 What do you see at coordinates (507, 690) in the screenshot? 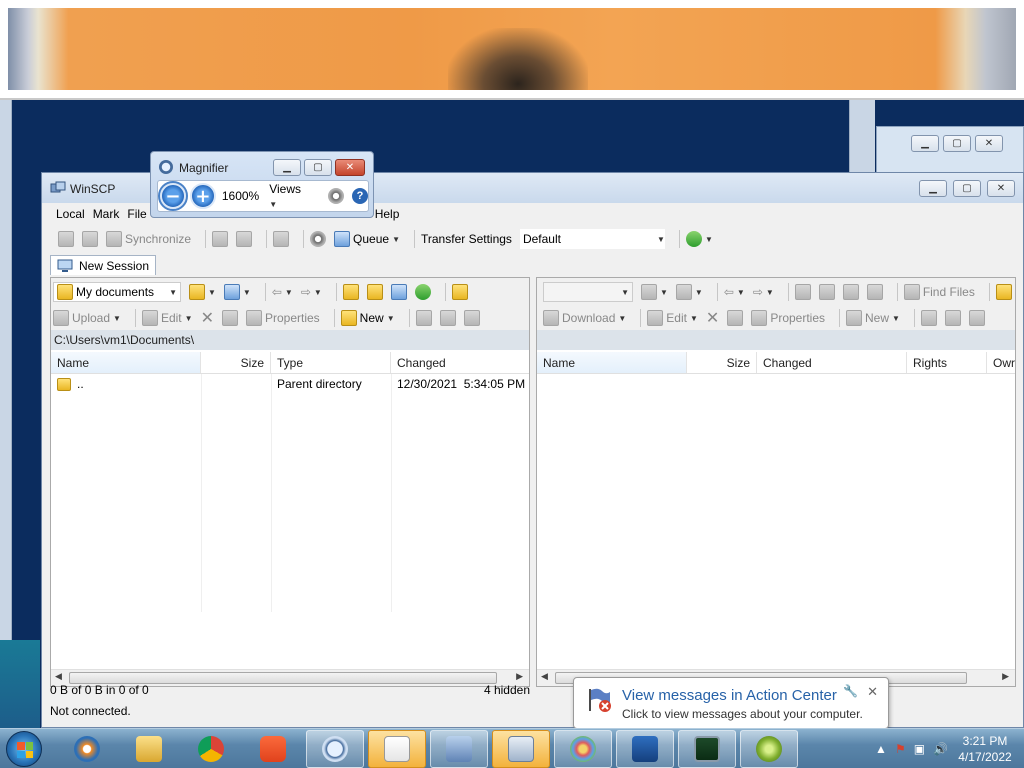
I see `hidden-count: 4 hidden` at bounding box center [507, 690].